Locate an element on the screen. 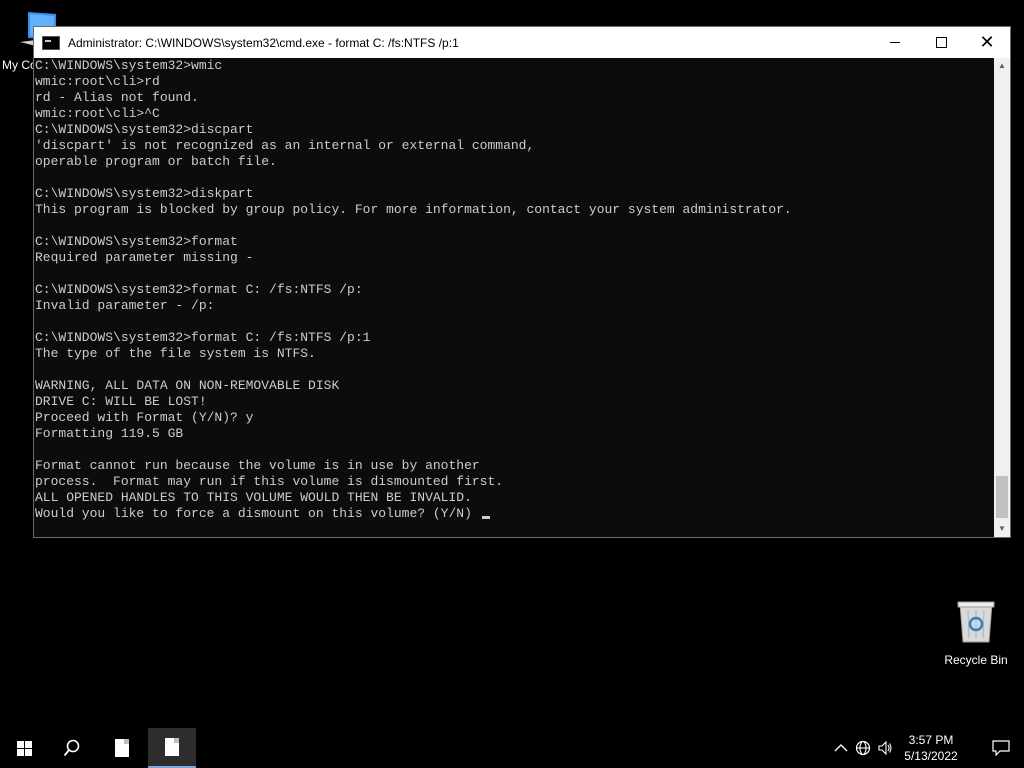 The width and height of the screenshot is (1024, 768). desktop-icon-recycle-bin: Recycle Bin is located at coordinates (976, 633).